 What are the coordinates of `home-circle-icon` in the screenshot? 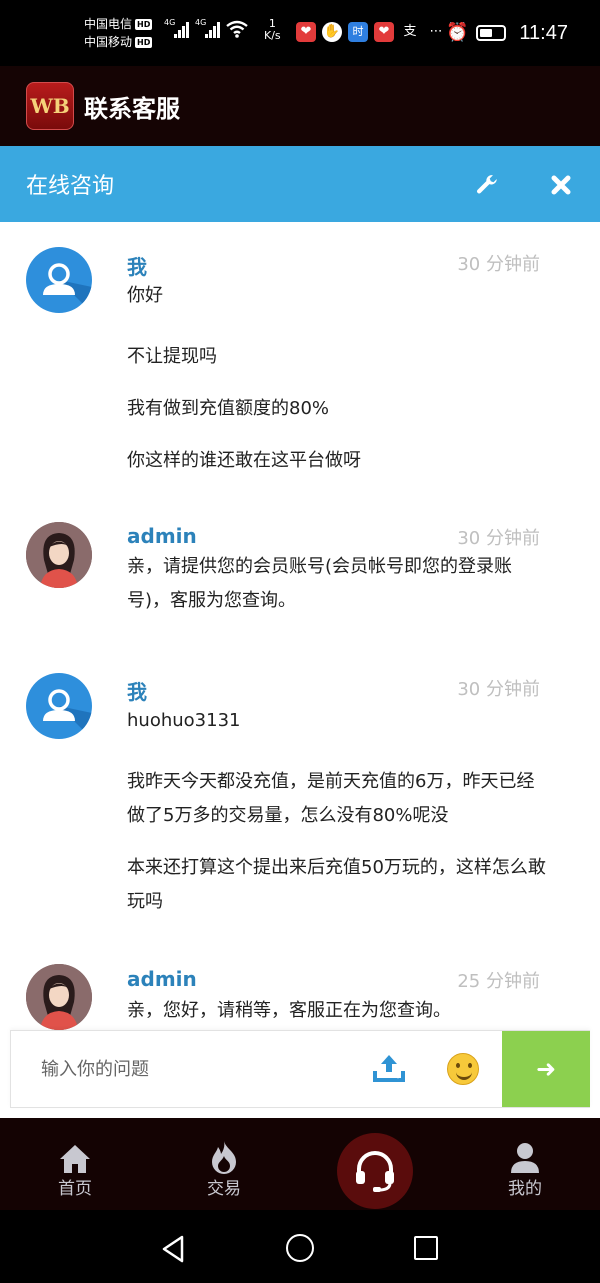 It's located at (300, 1248).